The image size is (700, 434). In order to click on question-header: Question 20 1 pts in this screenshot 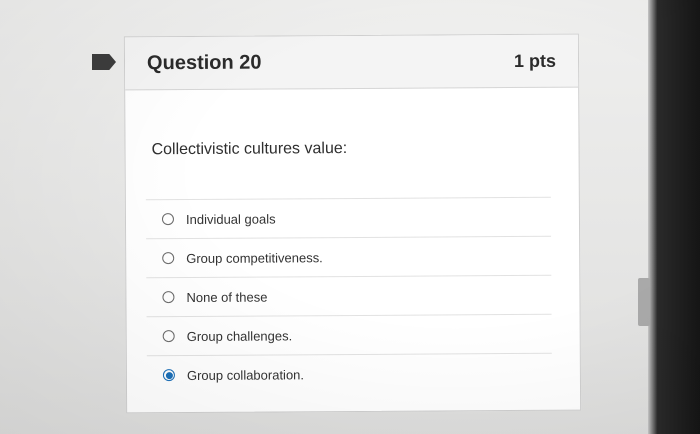, I will do `click(351, 62)`.